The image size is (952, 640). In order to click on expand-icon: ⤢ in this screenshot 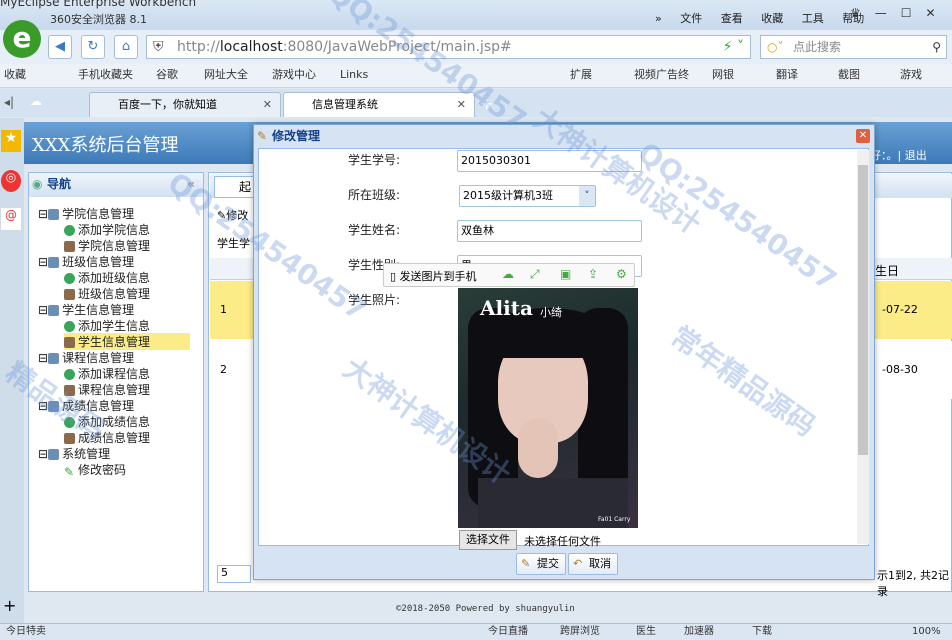, I will do `click(535, 274)`.